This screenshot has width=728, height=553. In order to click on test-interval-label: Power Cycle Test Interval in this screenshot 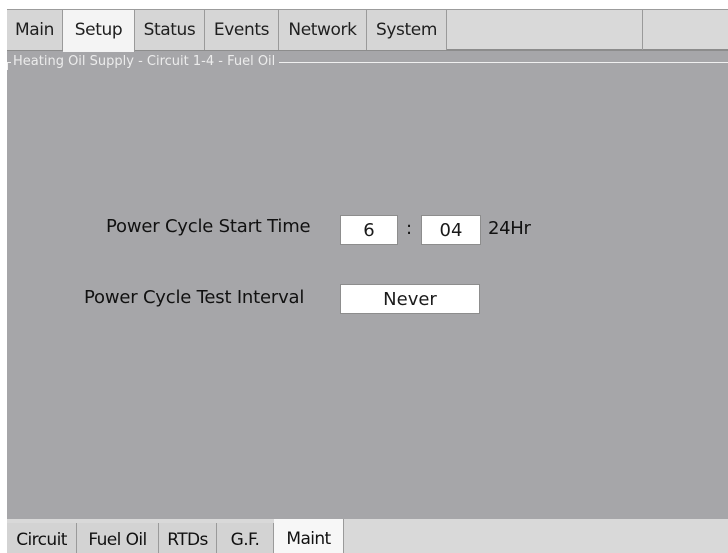, I will do `click(194, 297)`.